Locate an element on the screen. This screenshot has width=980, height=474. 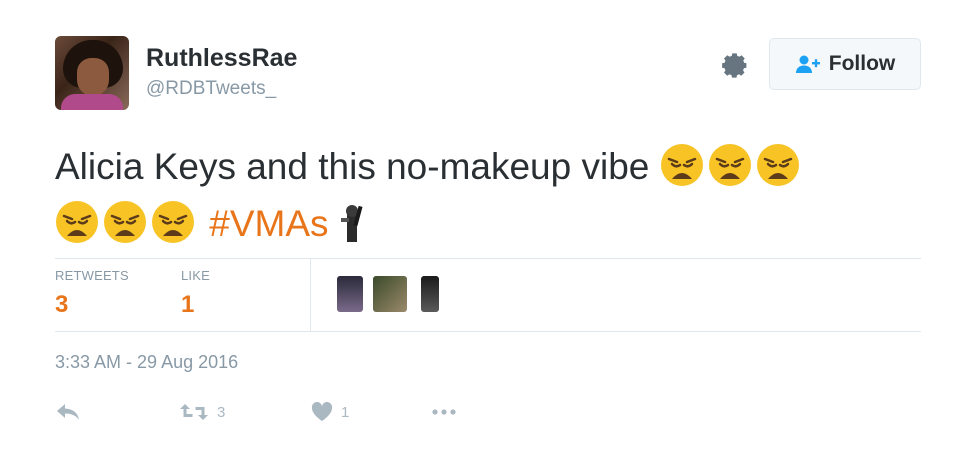
stats-divider-vertical is located at coordinates (310, 294).